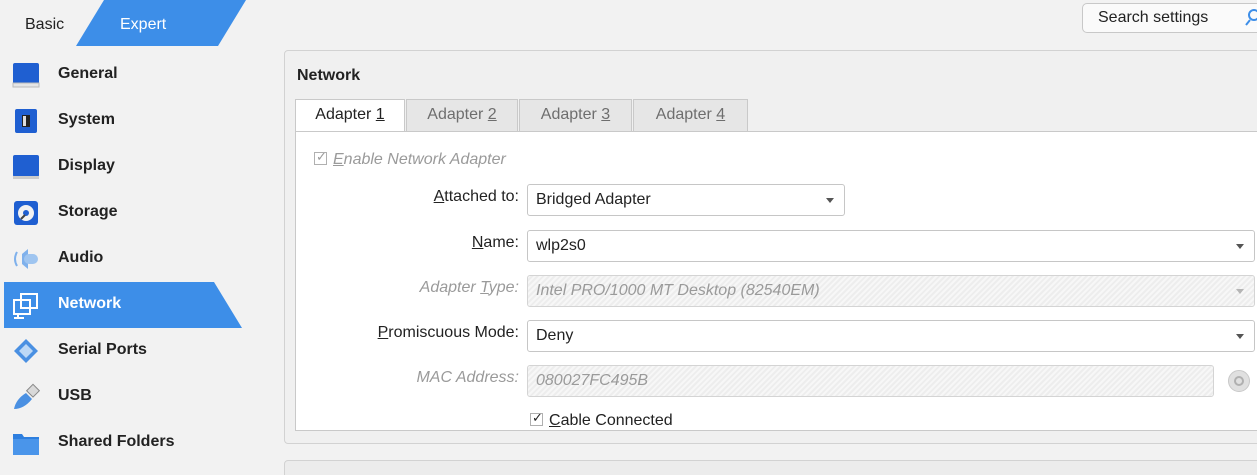  What do you see at coordinates (501, 242) in the screenshot?
I see `label-rest: ame:` at bounding box center [501, 242].